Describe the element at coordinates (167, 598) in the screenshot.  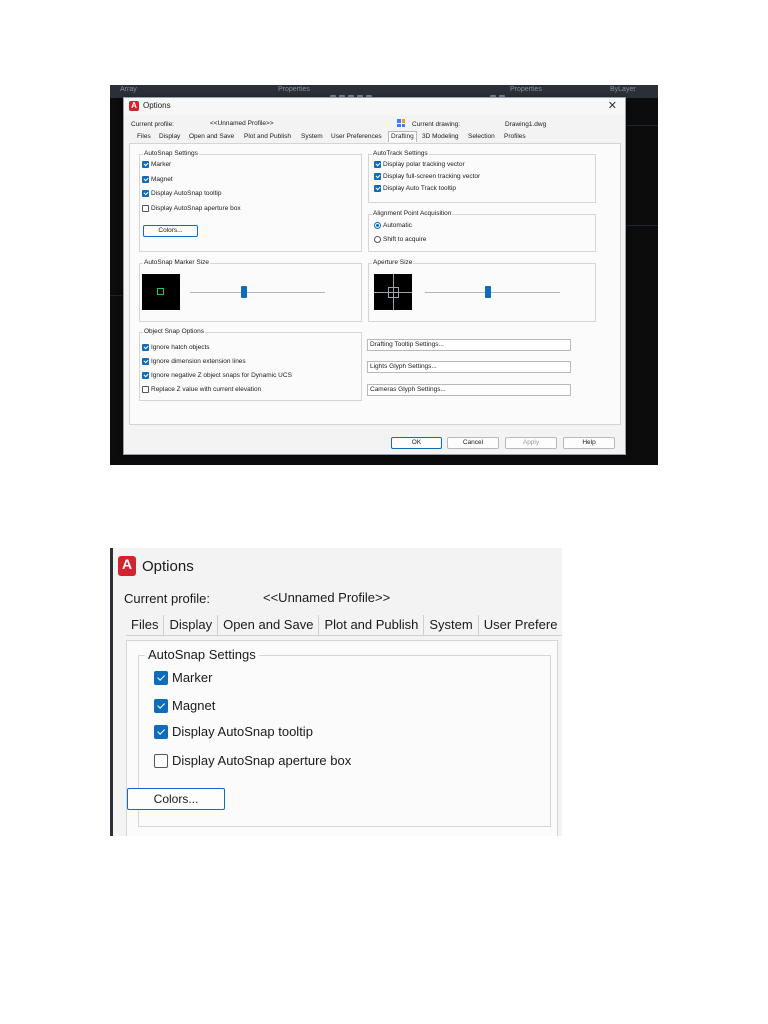
I see `current-profile-label: Current profile:` at that location.